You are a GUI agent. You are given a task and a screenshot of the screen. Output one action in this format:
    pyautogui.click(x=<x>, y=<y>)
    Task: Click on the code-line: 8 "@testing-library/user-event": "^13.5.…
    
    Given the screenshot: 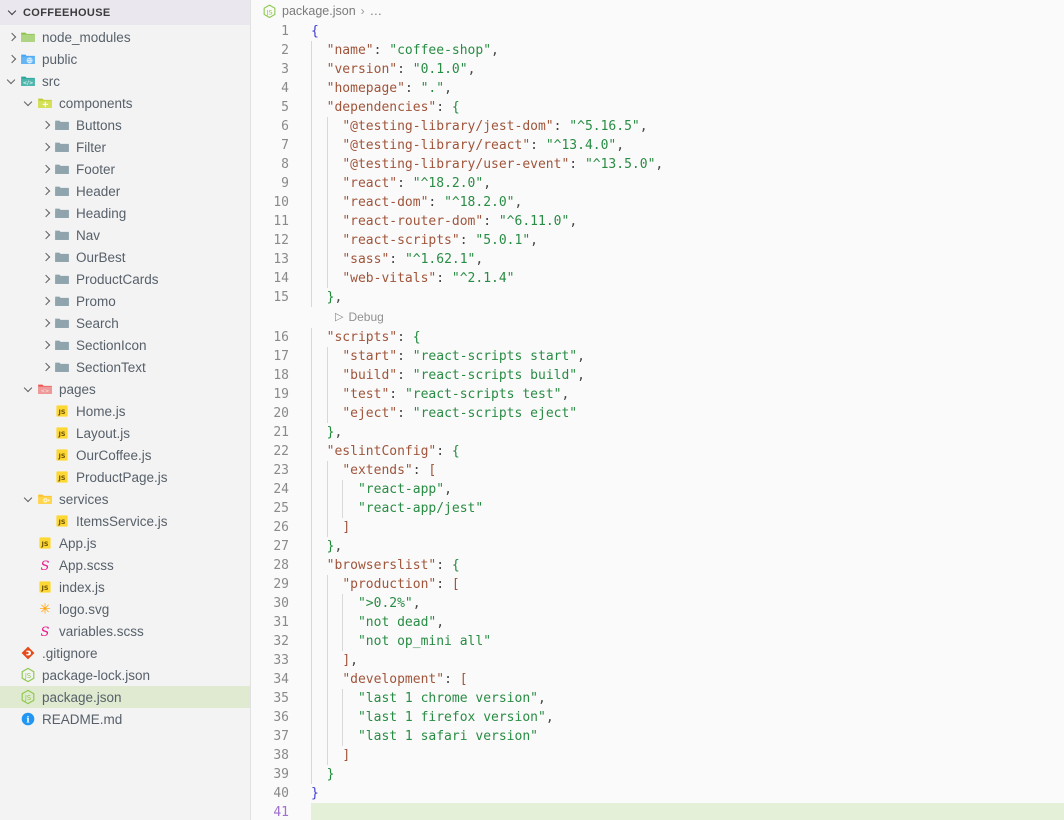 What is the action you would take?
    pyautogui.click(x=657, y=164)
    